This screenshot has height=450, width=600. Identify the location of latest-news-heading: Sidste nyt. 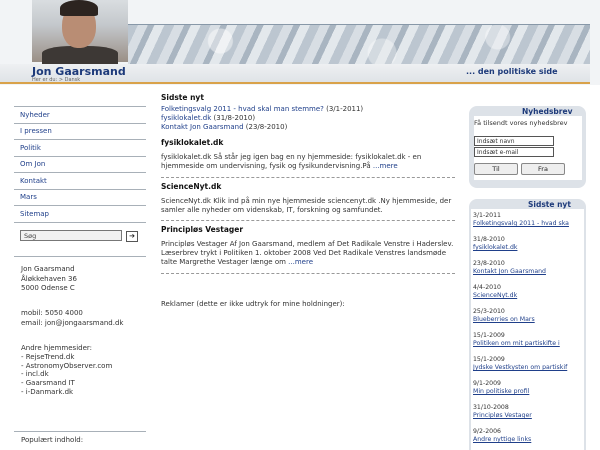
(182, 97).